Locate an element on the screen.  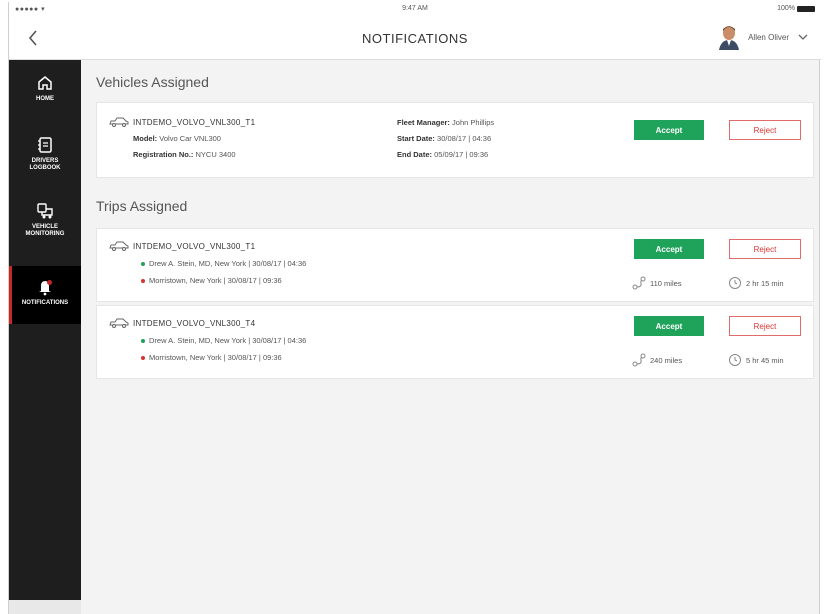
battery-indicator: 100% is located at coordinates (796, 8).